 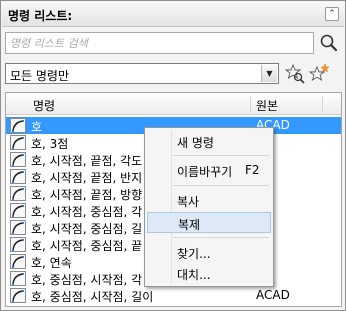 What do you see at coordinates (295, 74) in the screenshot?
I see `find-command-icon` at bounding box center [295, 74].